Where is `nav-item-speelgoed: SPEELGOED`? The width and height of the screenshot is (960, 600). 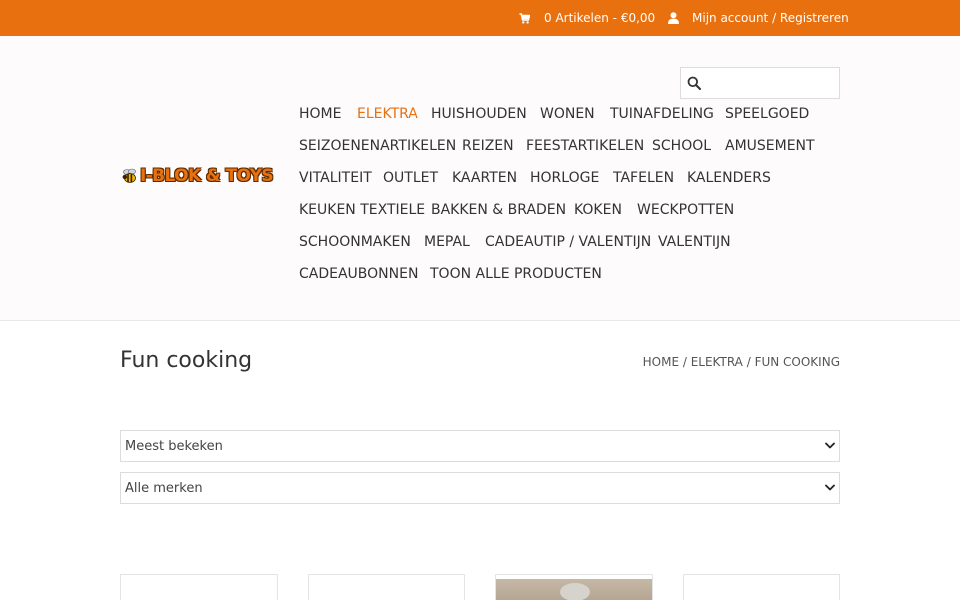
nav-item-speelgoed: SPEELGOED is located at coordinates (767, 114).